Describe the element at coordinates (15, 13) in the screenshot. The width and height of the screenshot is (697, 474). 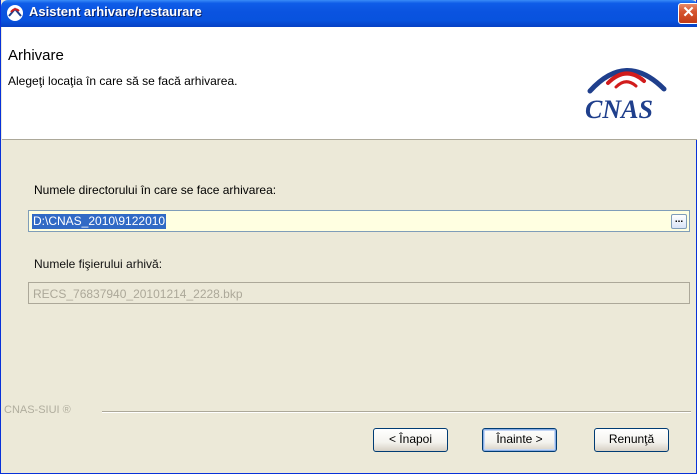
I see `cnas-app-icon` at that location.